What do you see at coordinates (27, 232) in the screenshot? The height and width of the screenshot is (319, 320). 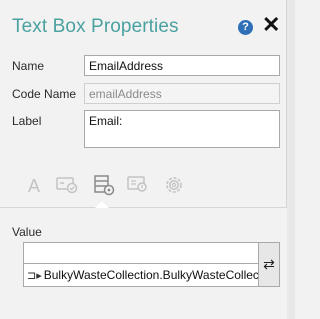 I see `value-label: Value` at bounding box center [27, 232].